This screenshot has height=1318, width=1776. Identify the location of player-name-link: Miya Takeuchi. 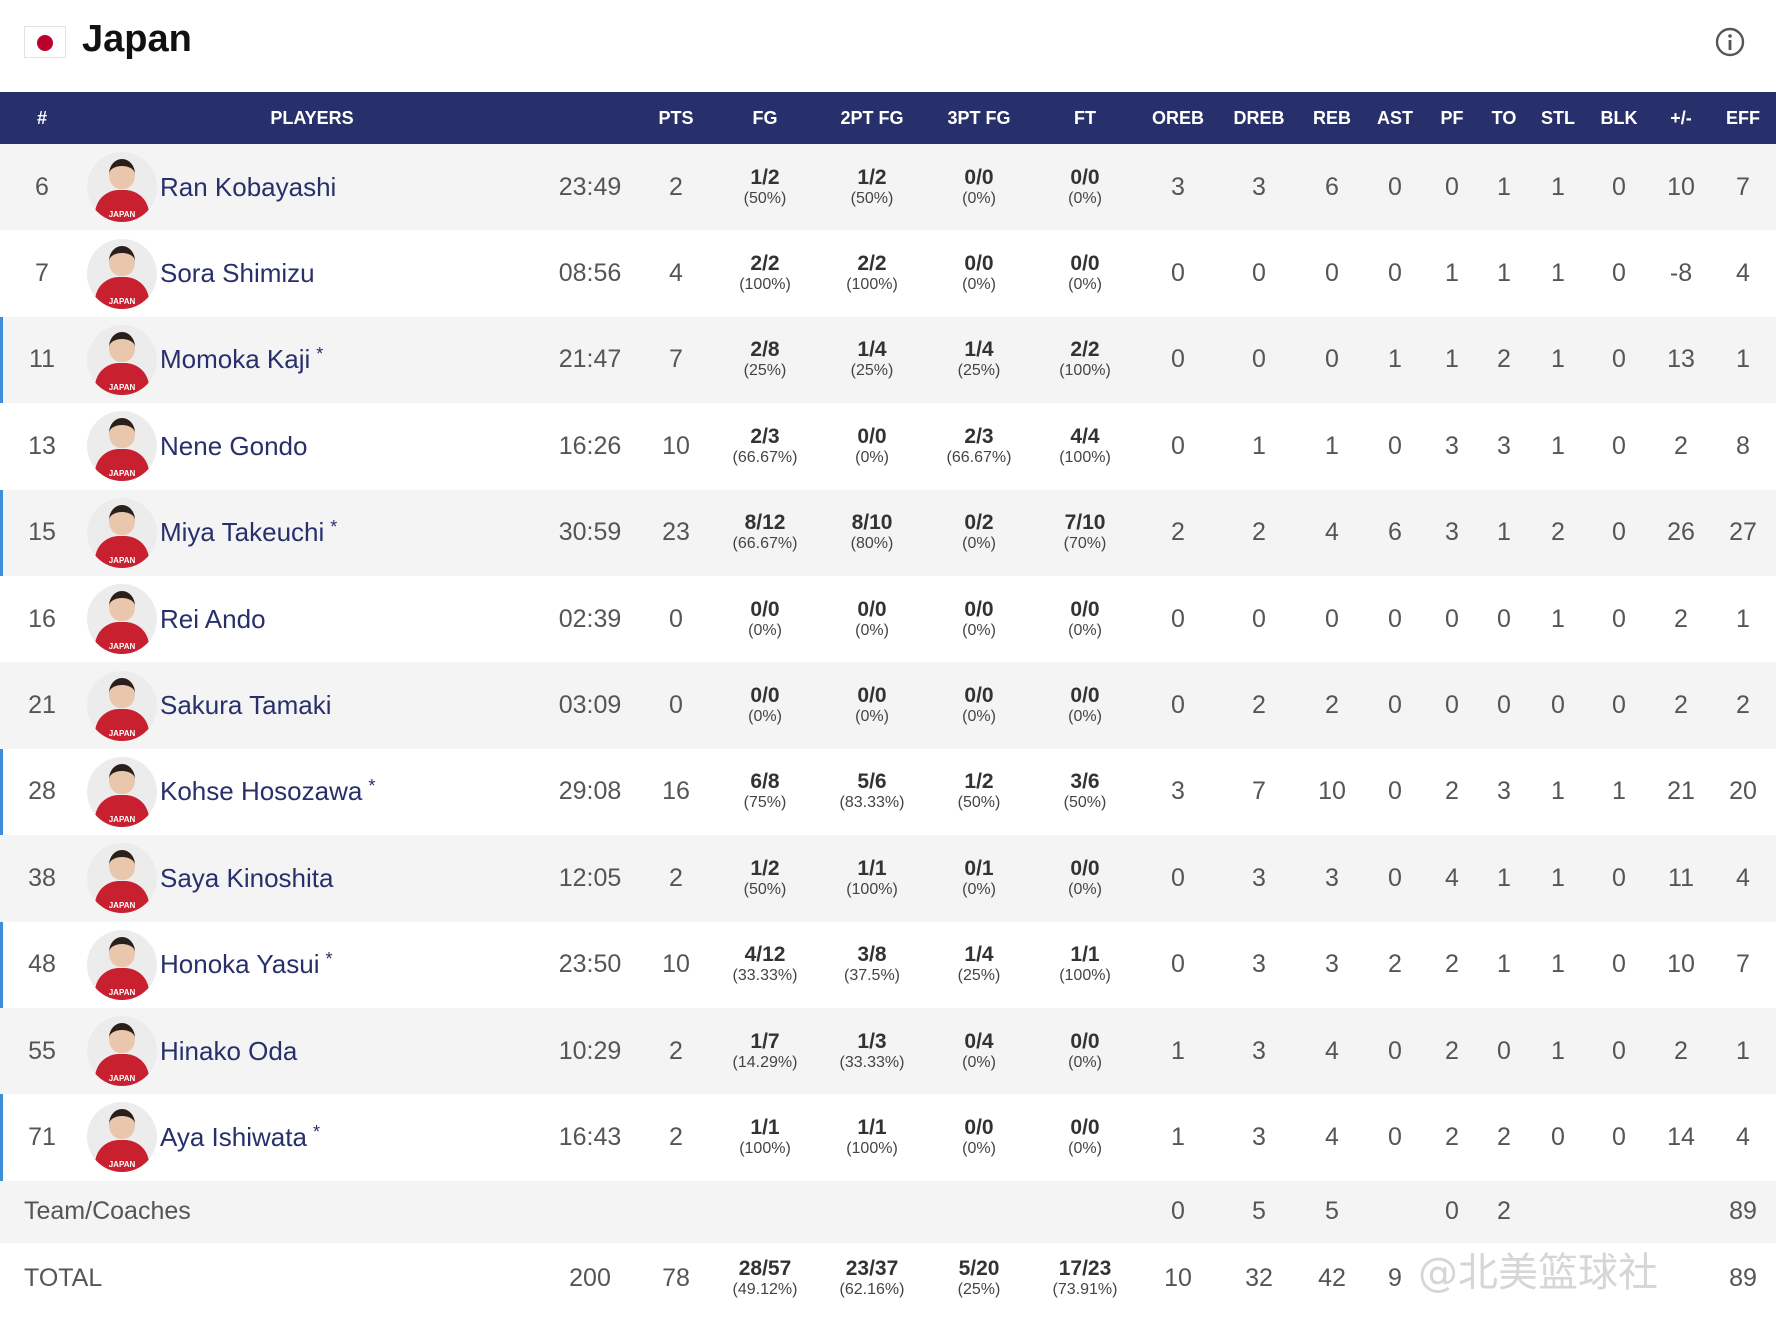
(242, 532).